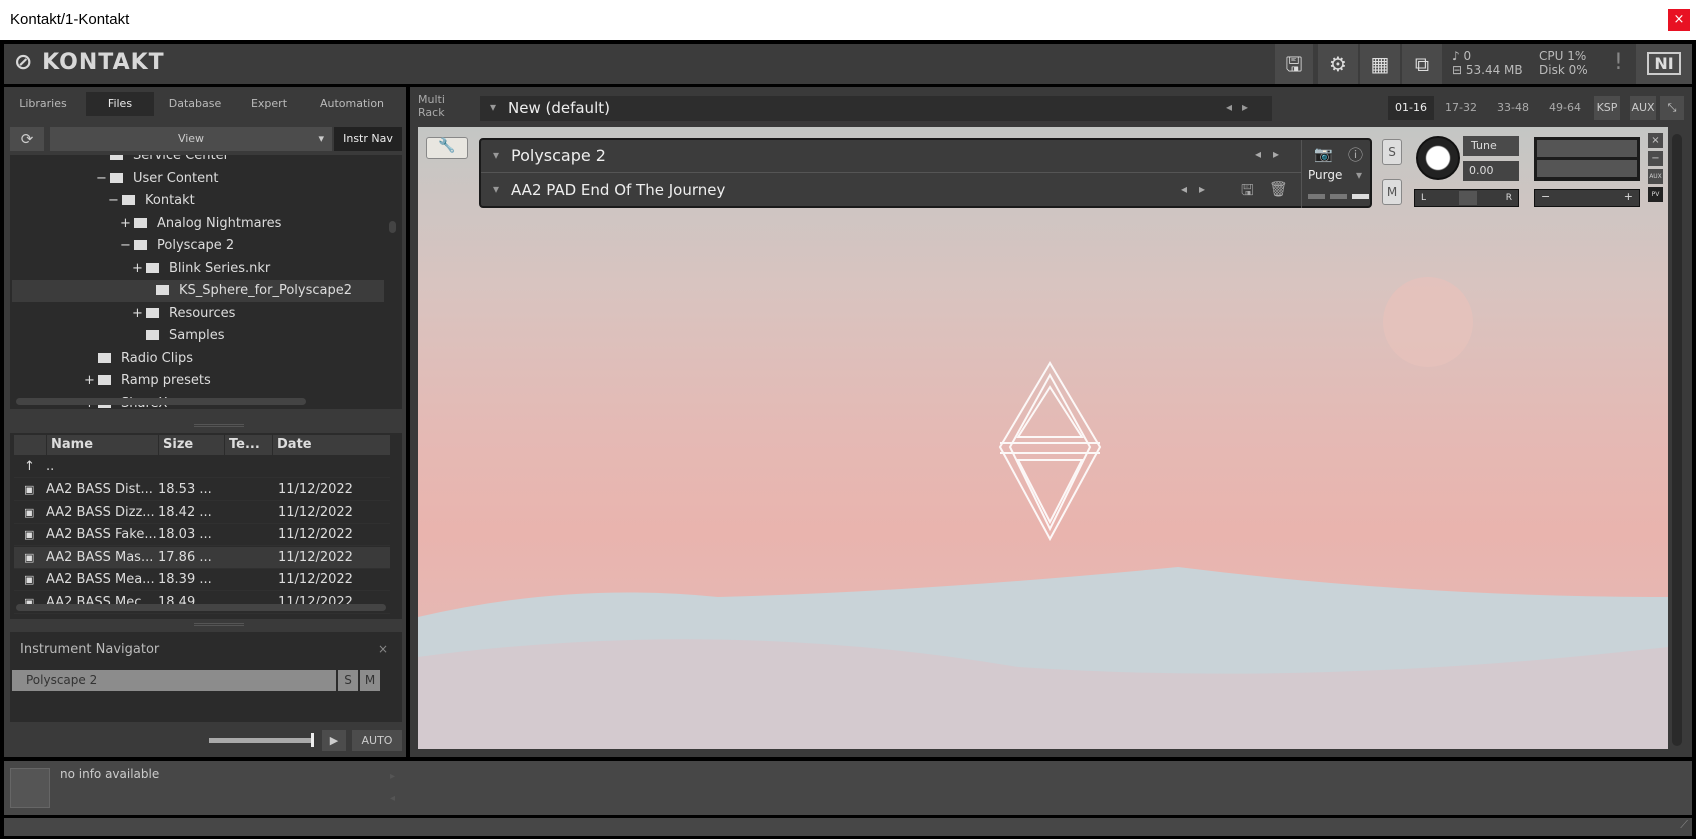 Image resolution: width=1696 pixels, height=839 pixels. I want to click on info-icon: ⓘ, so click(1355, 154).